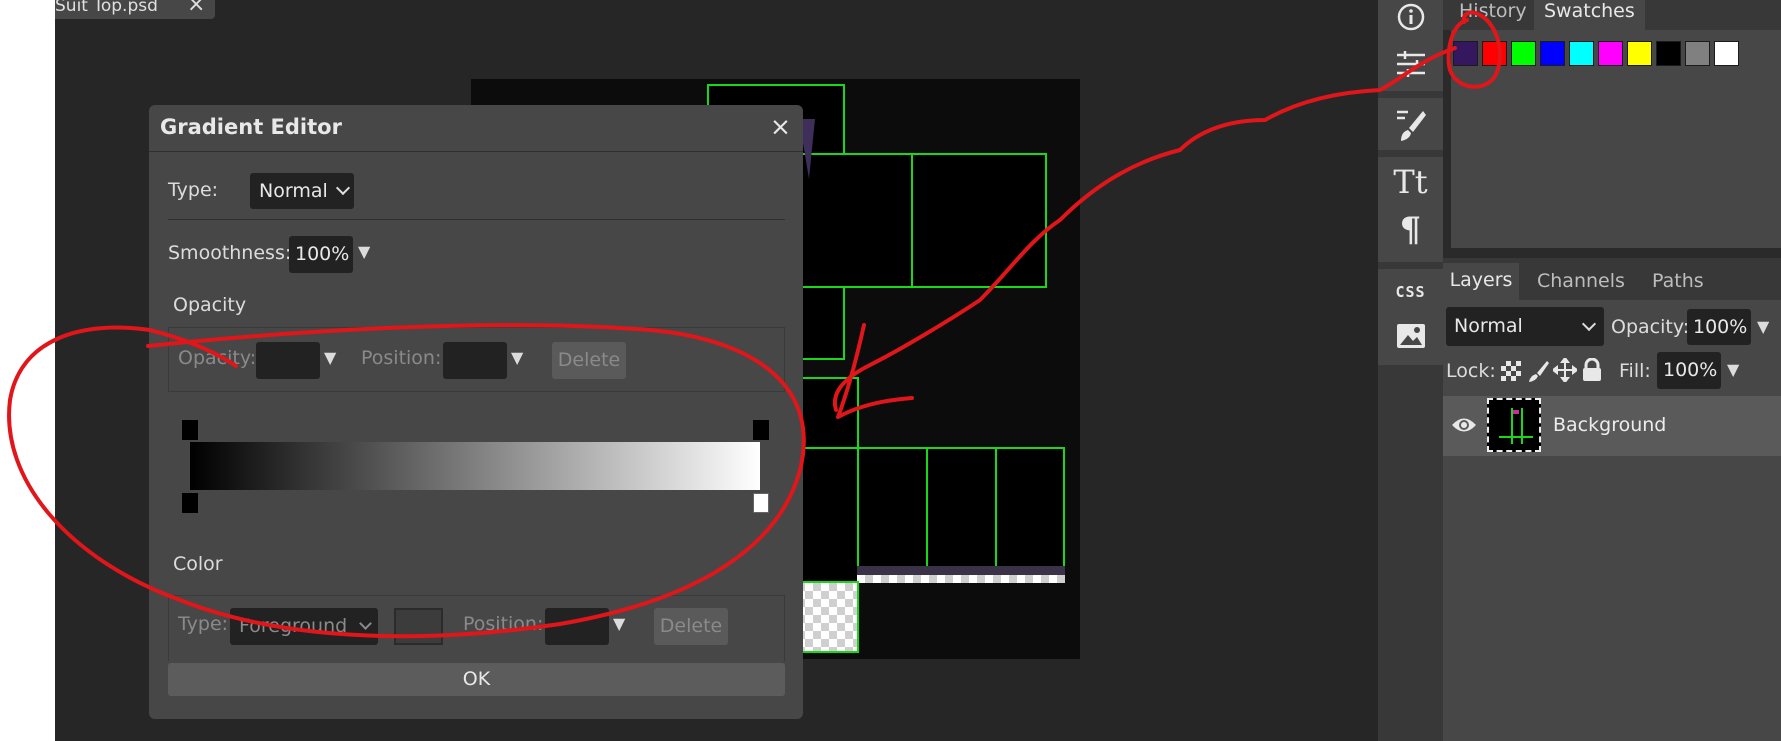  What do you see at coordinates (1474, 49) in the screenshot?
I see `annotation-circle-swatch` at bounding box center [1474, 49].